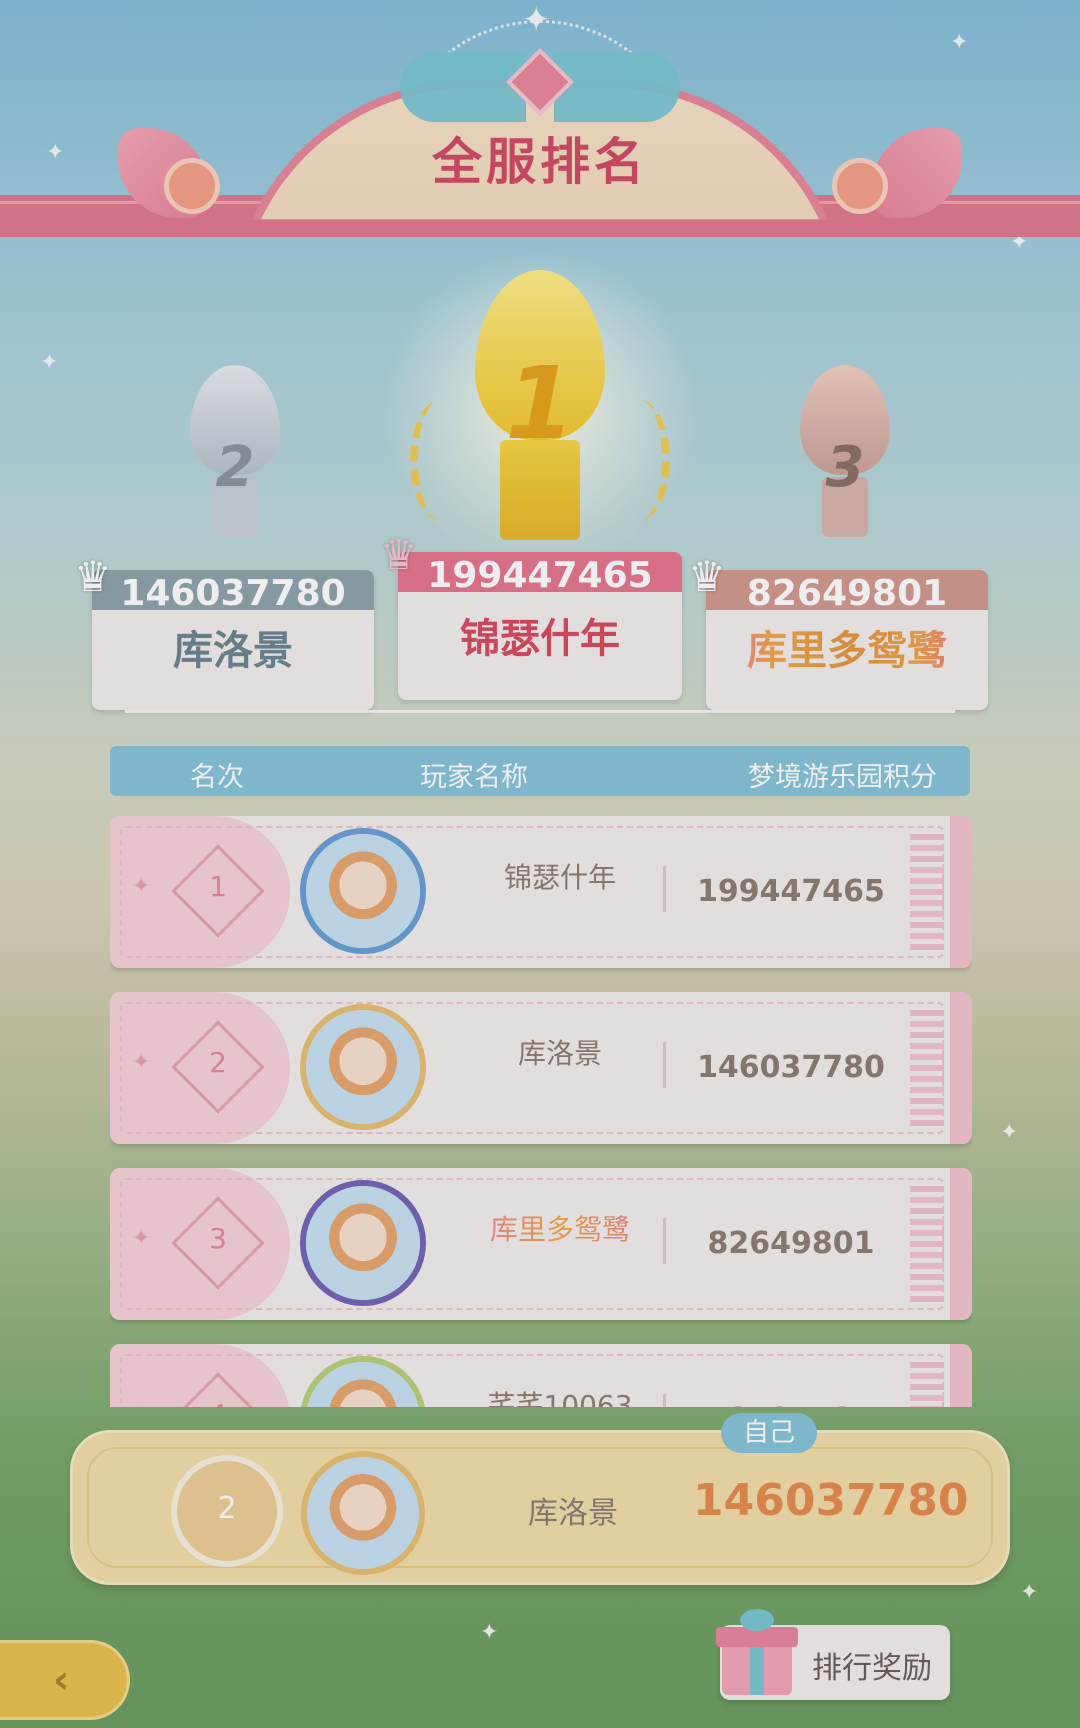  What do you see at coordinates (217, 777) in the screenshot?
I see `column-header-rank: 名次` at bounding box center [217, 777].